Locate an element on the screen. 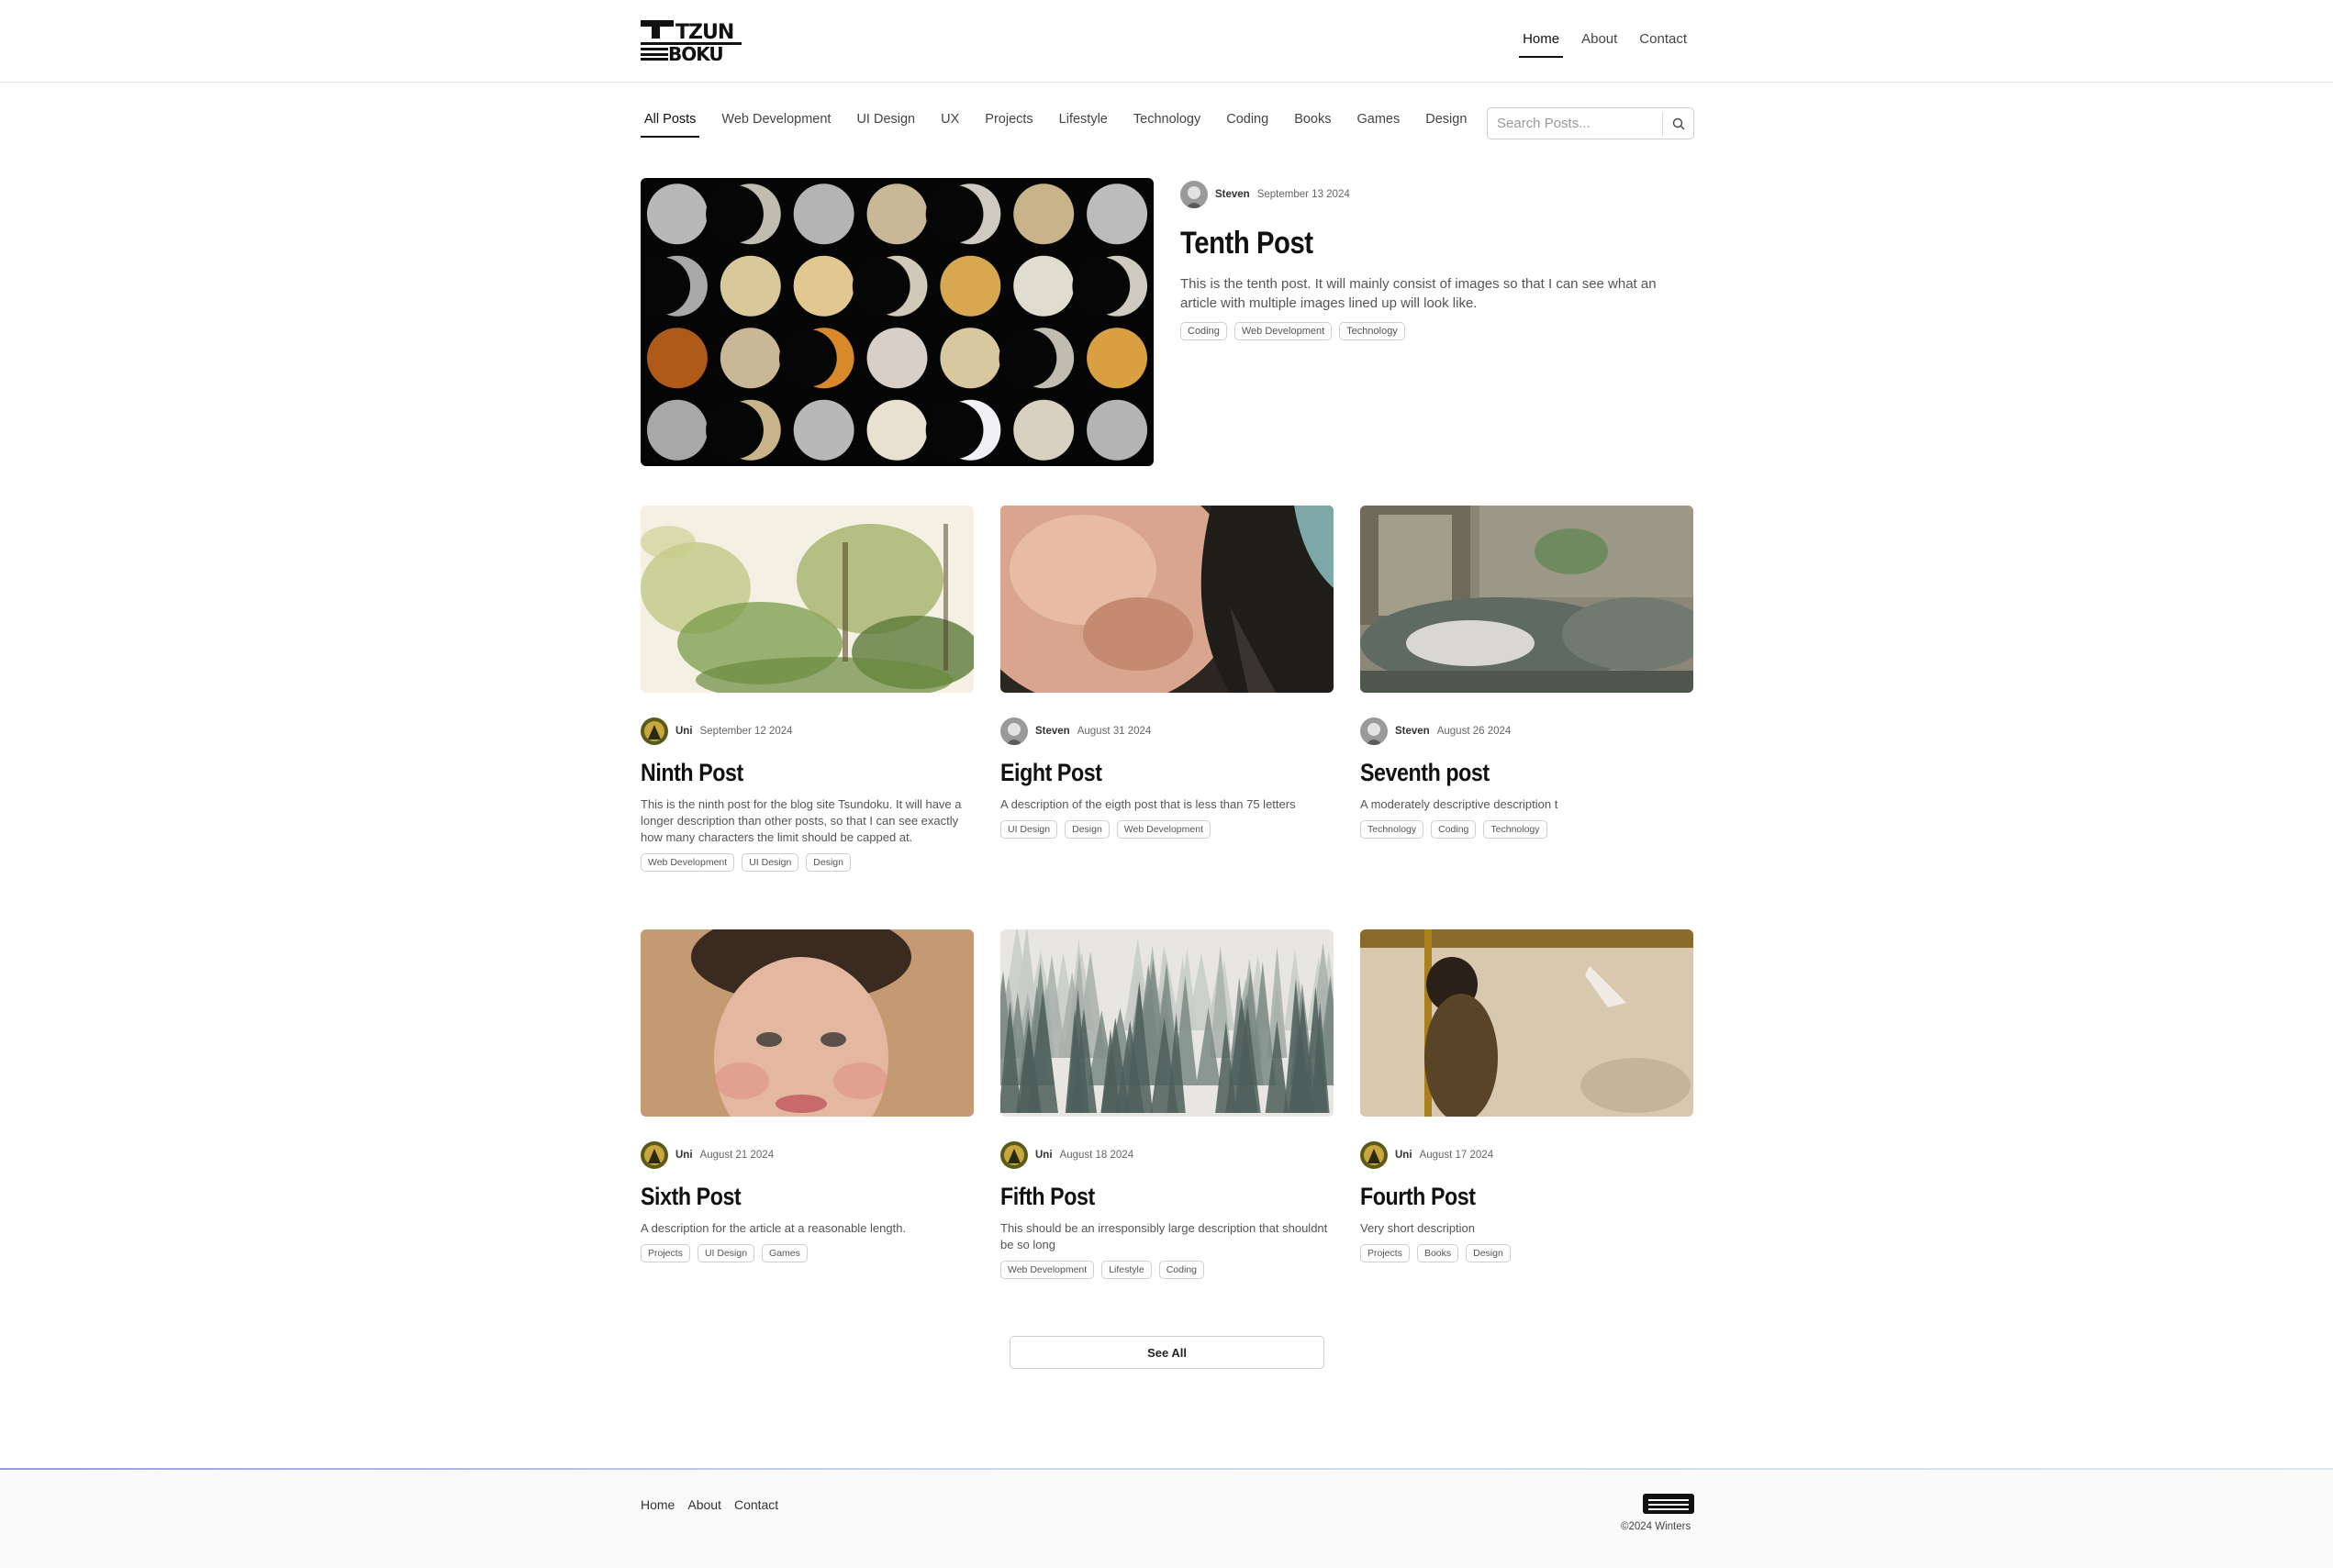  search-input is located at coordinates (1574, 123).